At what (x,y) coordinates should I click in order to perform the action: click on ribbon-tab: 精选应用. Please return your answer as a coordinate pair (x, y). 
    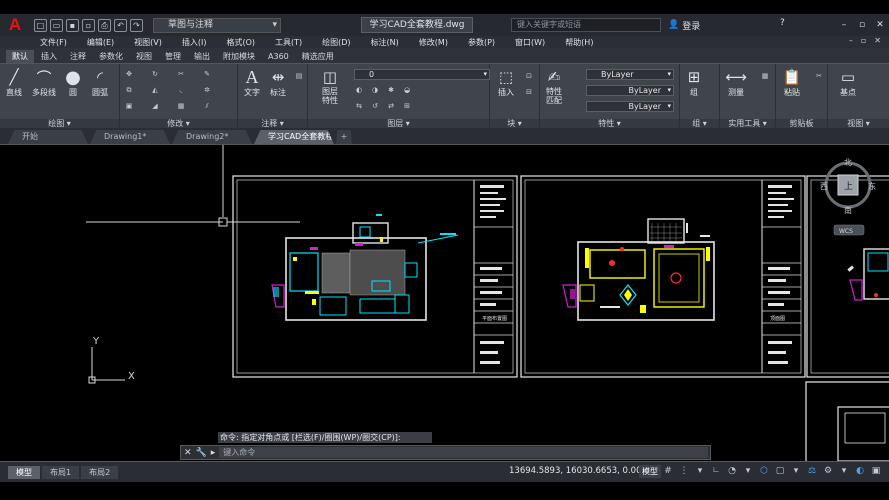
    Looking at the image, I should click on (318, 56).